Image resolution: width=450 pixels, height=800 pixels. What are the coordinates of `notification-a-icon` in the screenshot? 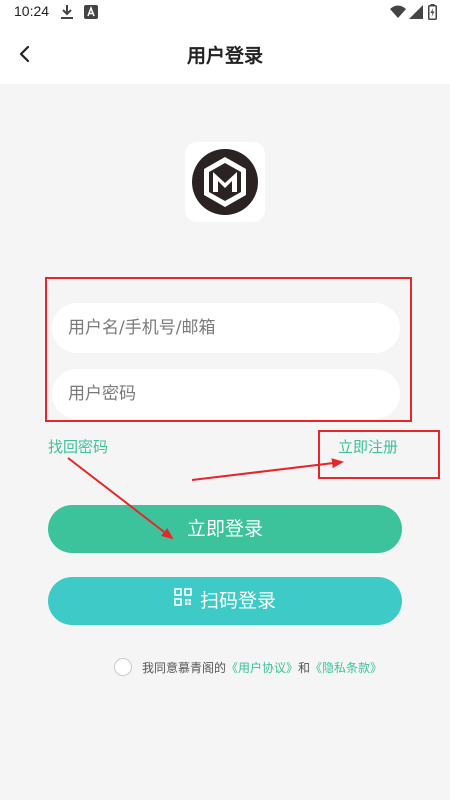 It's located at (91, 13).